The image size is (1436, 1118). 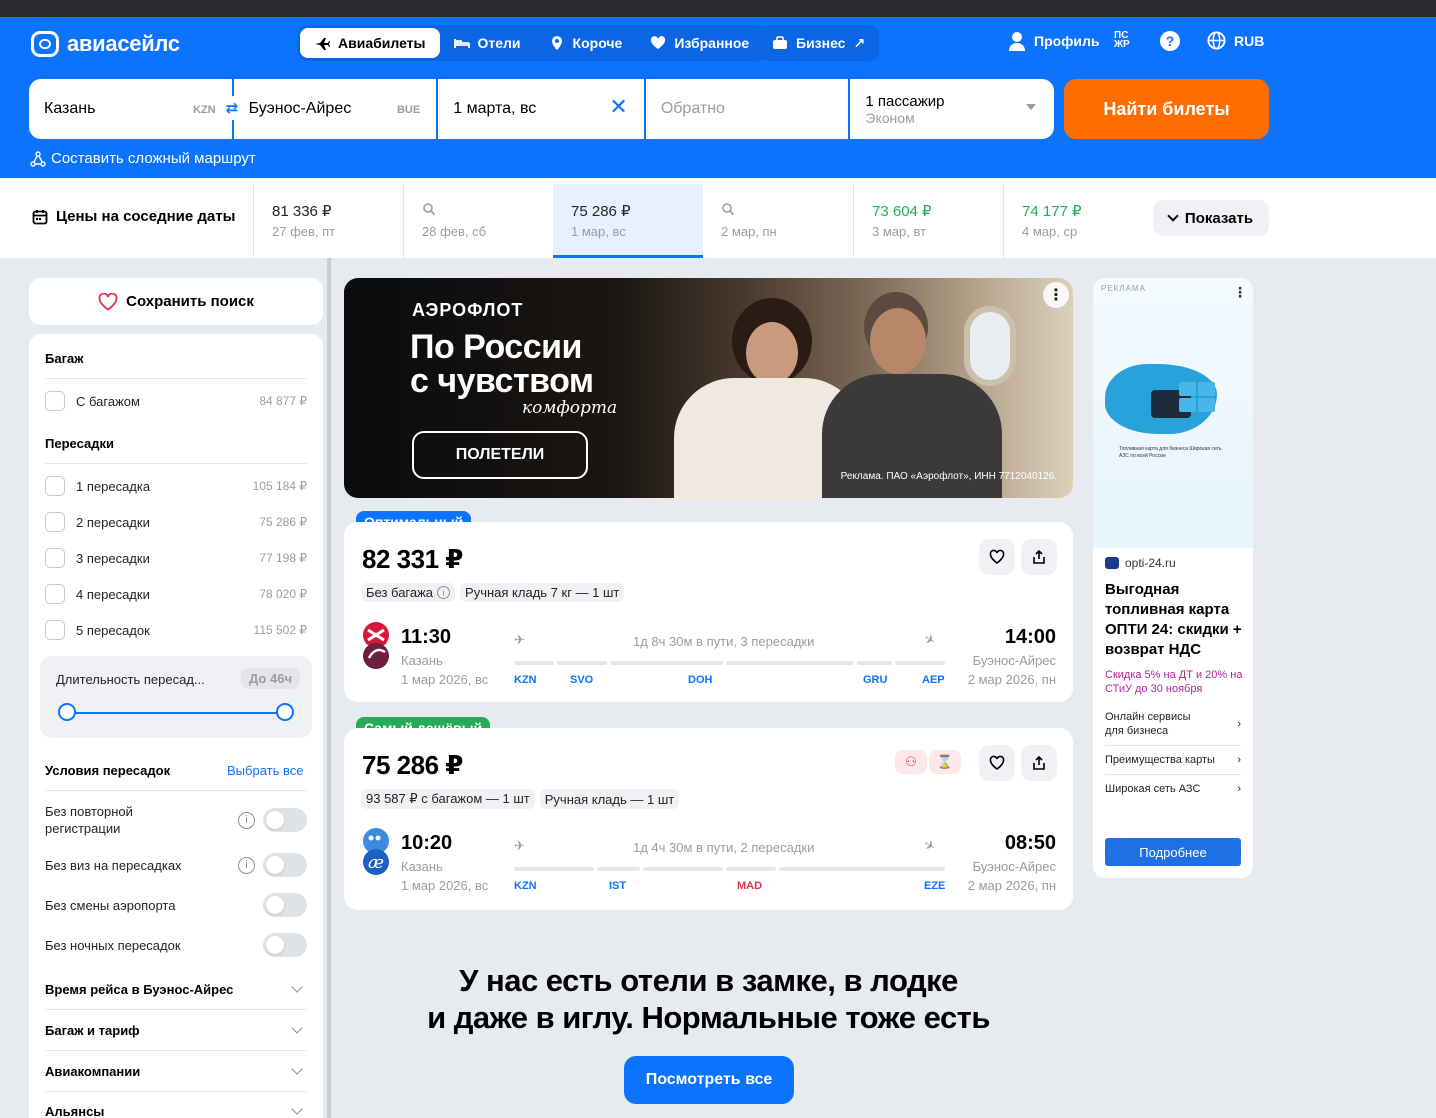 I want to click on show-dates-button: Показать, so click(x=1211, y=218).